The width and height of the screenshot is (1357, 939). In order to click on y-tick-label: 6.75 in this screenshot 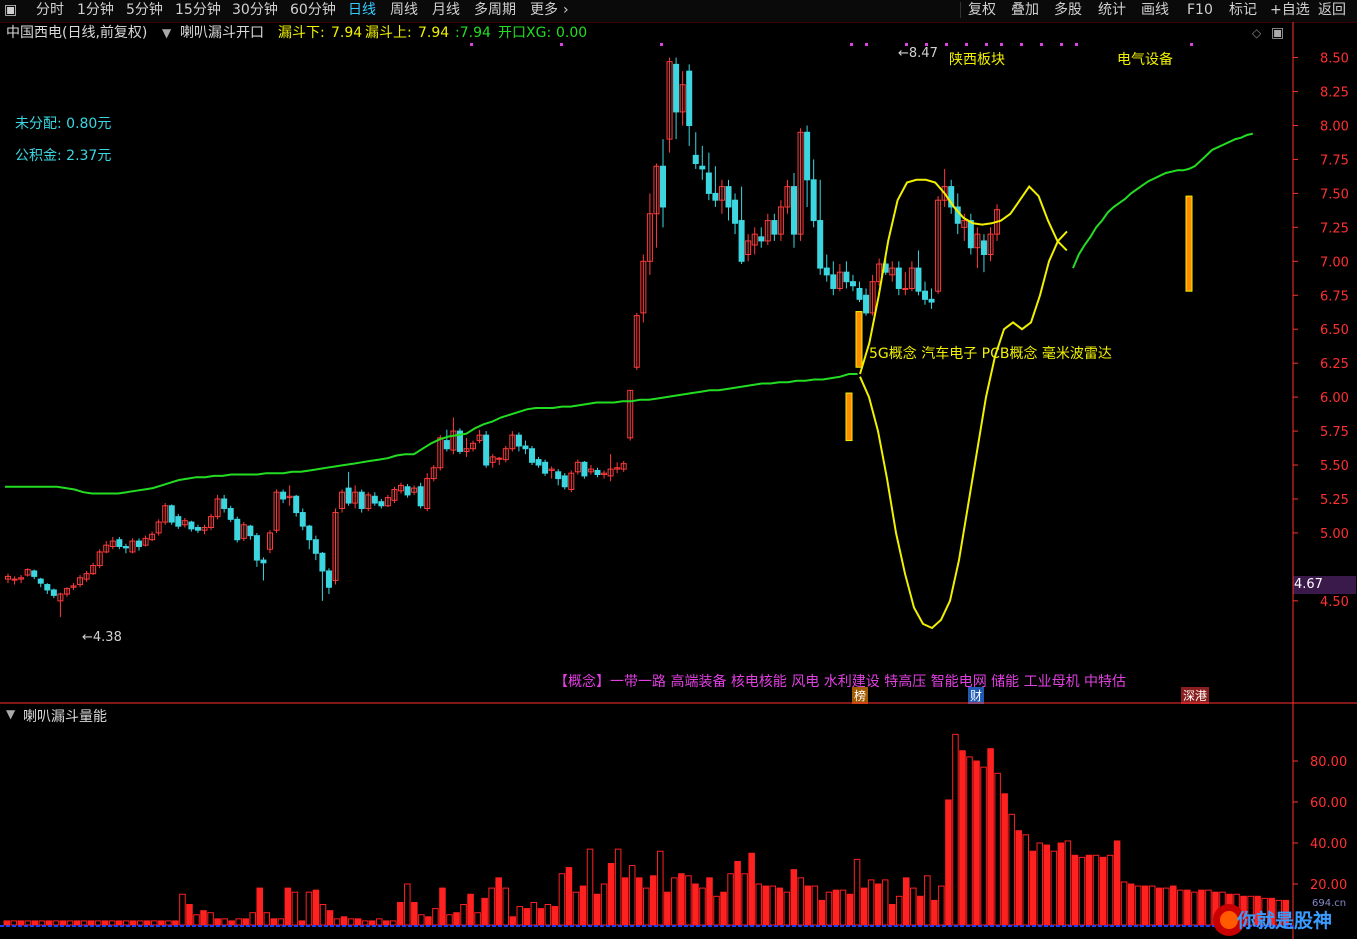, I will do `click(1334, 296)`.